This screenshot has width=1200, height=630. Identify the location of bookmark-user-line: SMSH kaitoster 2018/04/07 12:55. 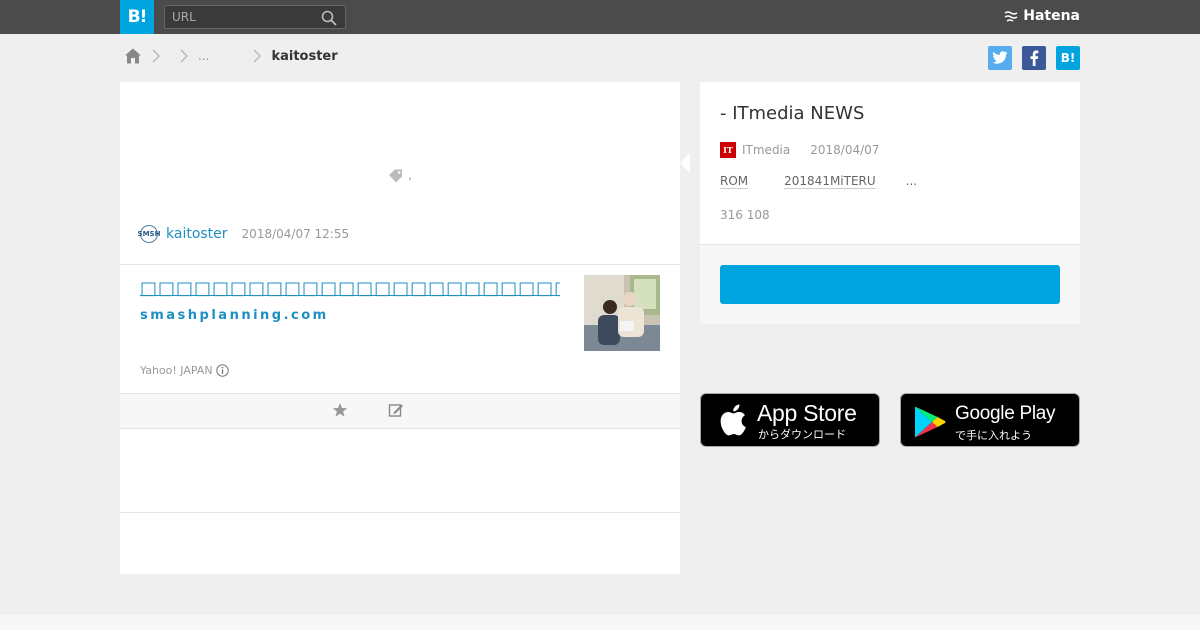
(244, 234).